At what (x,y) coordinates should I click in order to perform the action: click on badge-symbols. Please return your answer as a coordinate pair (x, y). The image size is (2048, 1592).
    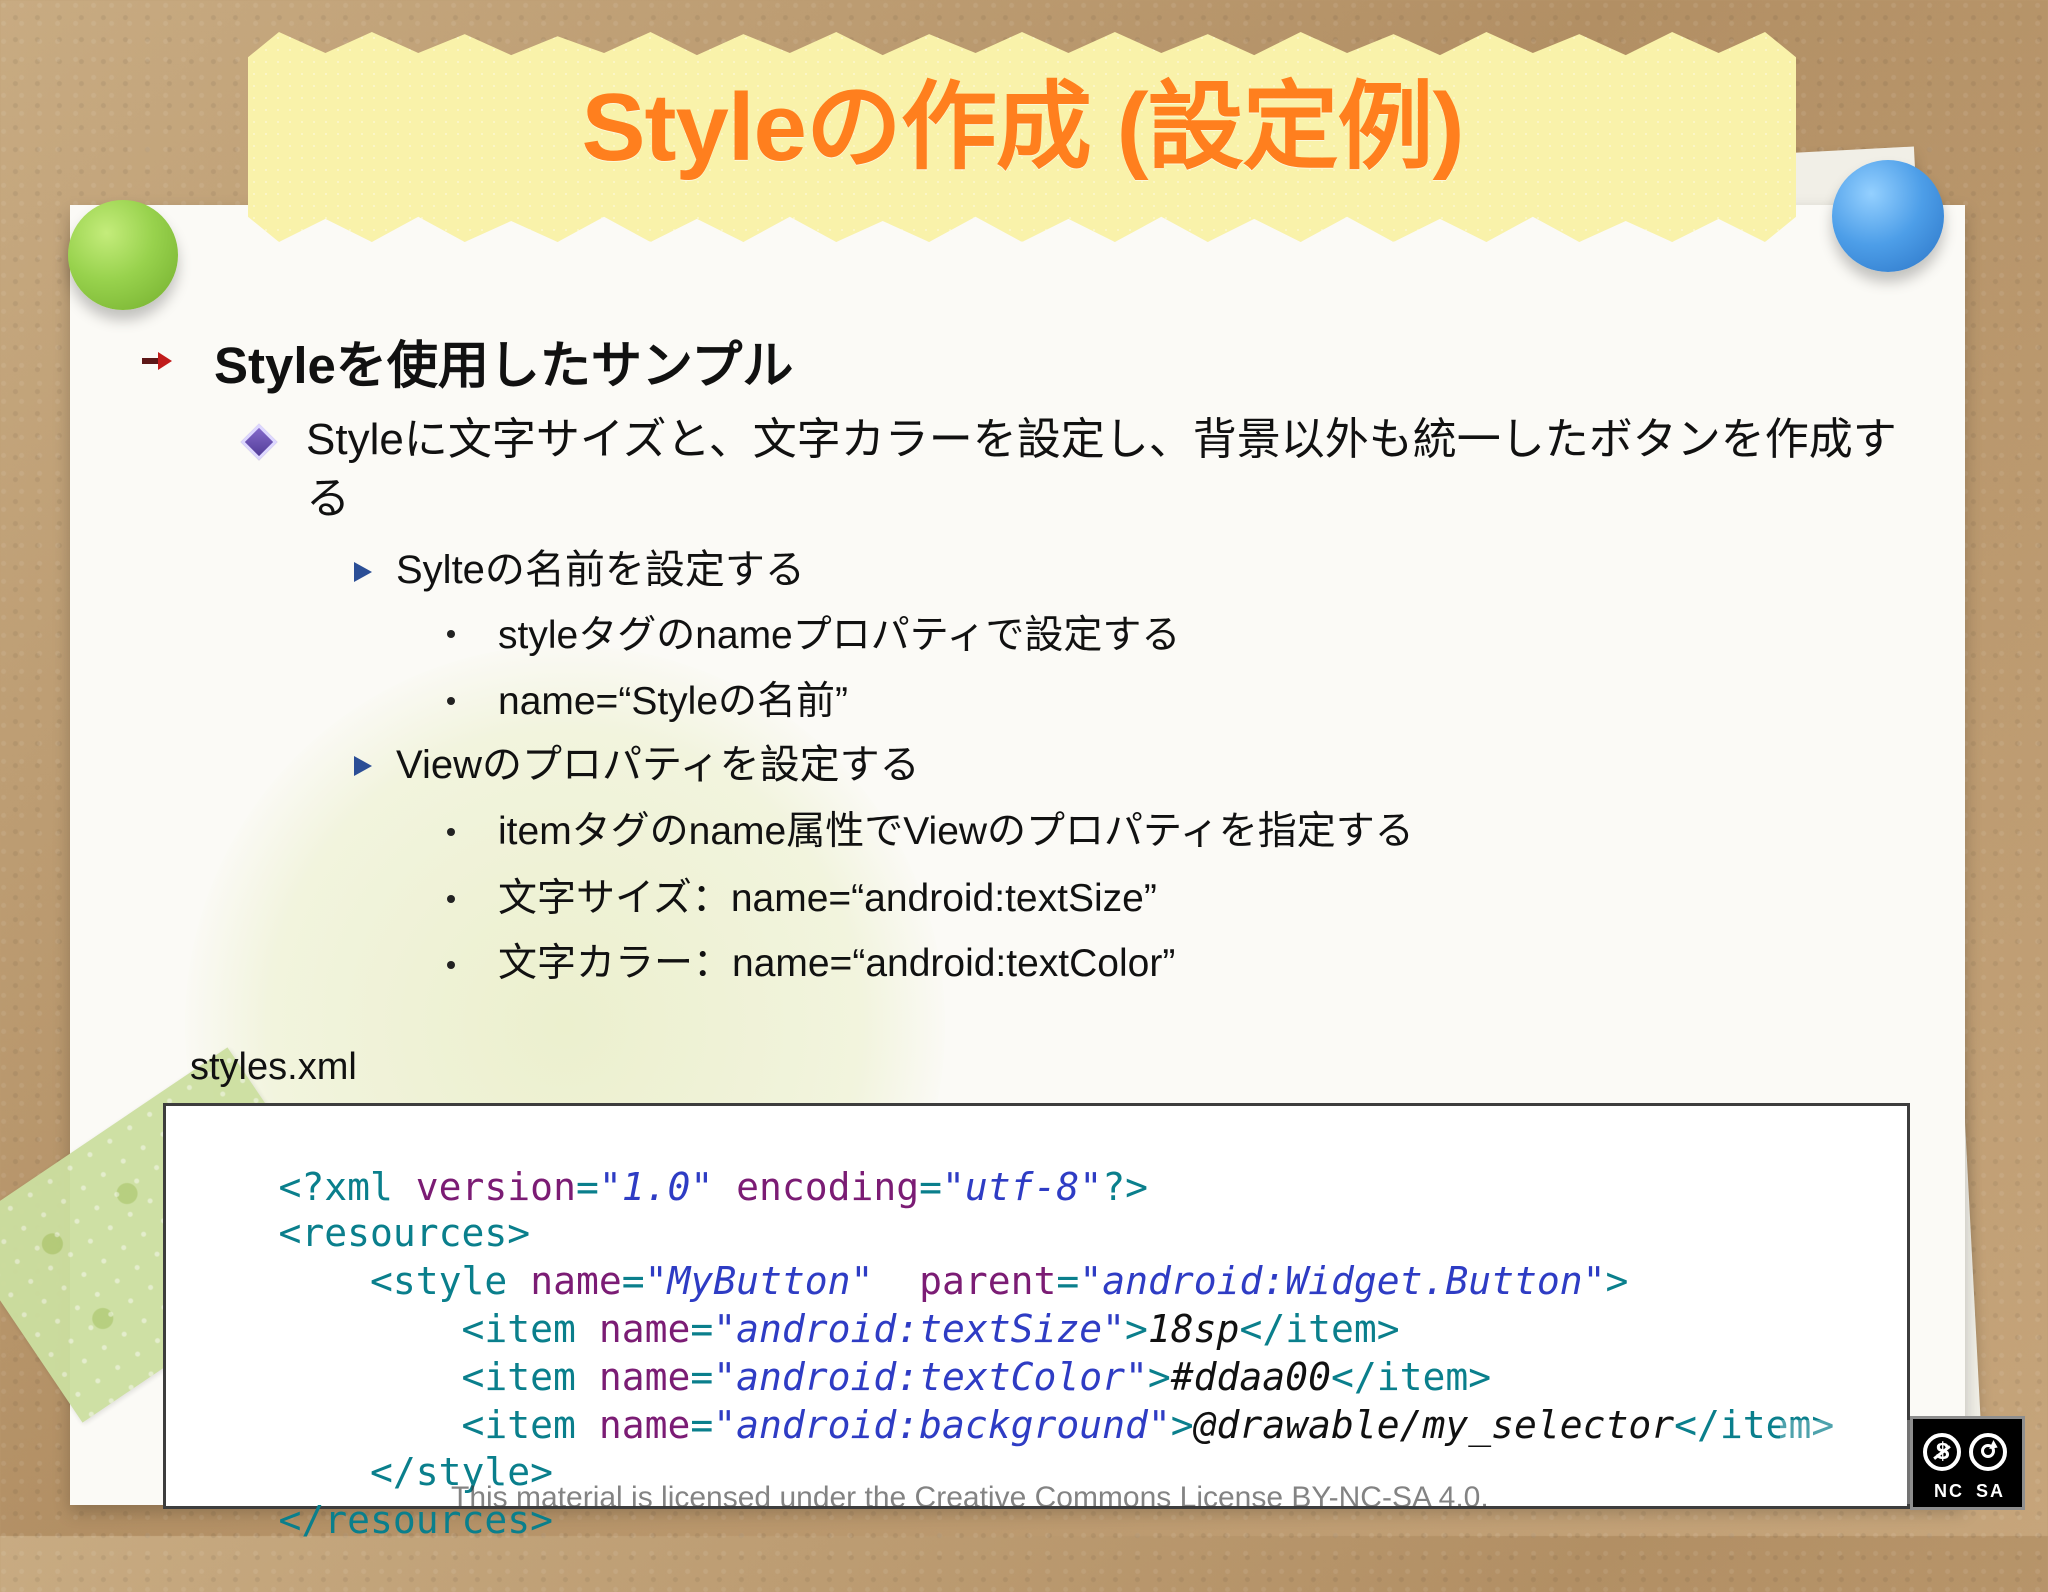
    Looking at the image, I should click on (1969, 1452).